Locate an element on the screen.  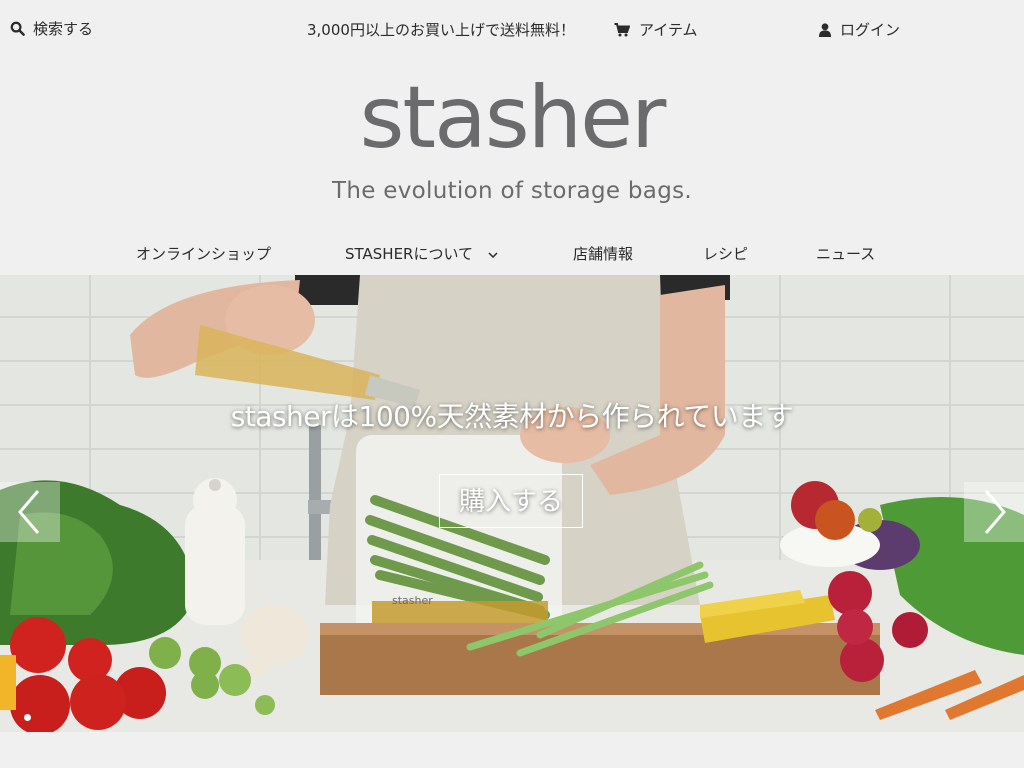
login-label: ログイン is located at coordinates (870, 30).